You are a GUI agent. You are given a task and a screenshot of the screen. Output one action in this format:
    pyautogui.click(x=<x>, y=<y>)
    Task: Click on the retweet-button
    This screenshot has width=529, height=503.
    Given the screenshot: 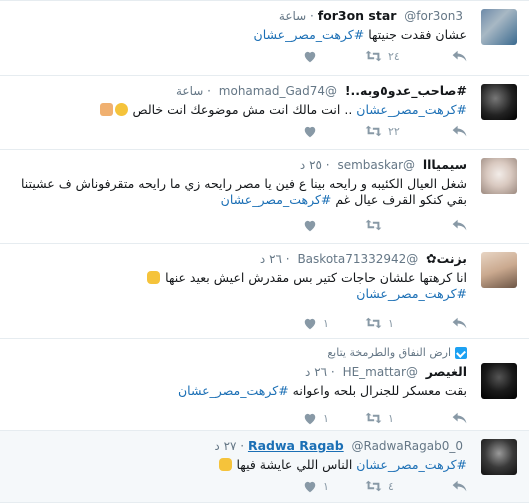 What is the action you would take?
    pyautogui.click(x=396, y=225)
    